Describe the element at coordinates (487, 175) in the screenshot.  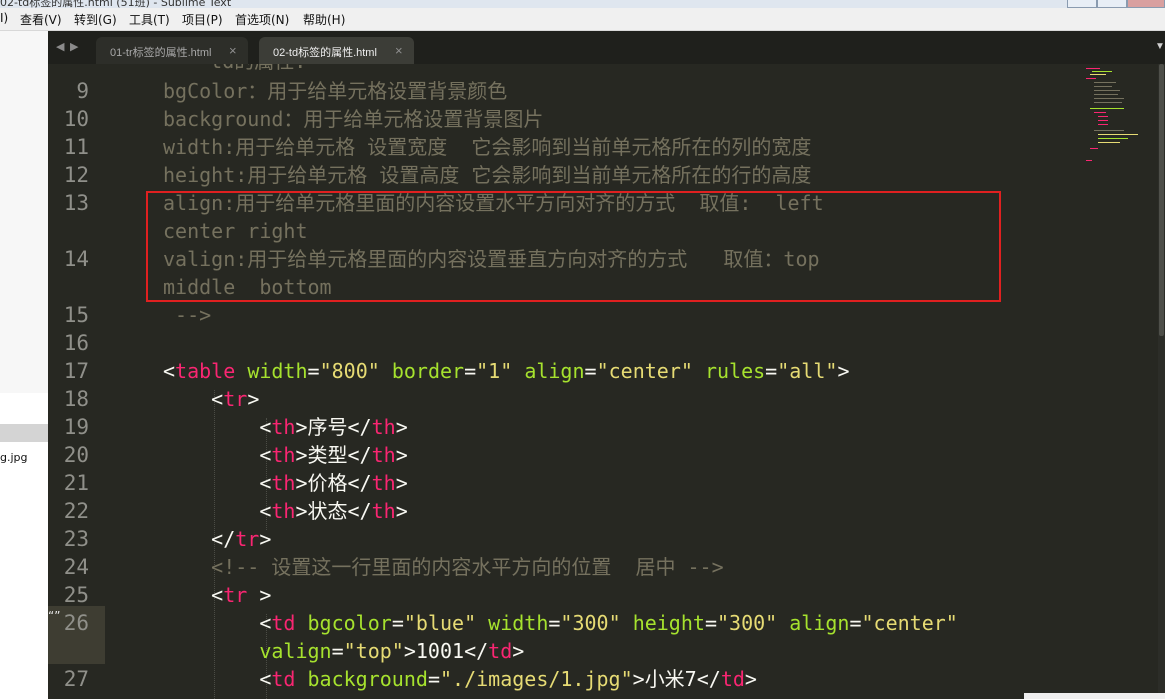
I see `code-line: height:用于给单元格 设置高度 它会影响到当前单元格所在的行的高度` at that location.